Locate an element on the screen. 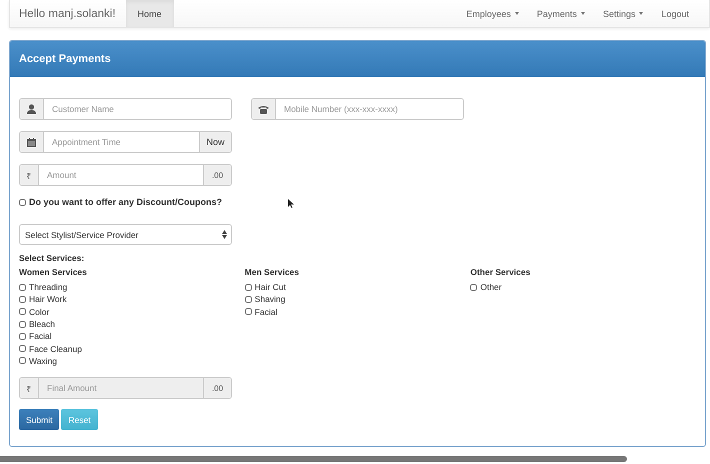 Image resolution: width=710 pixels, height=464 pixels. cursor-icon is located at coordinates (291, 203).